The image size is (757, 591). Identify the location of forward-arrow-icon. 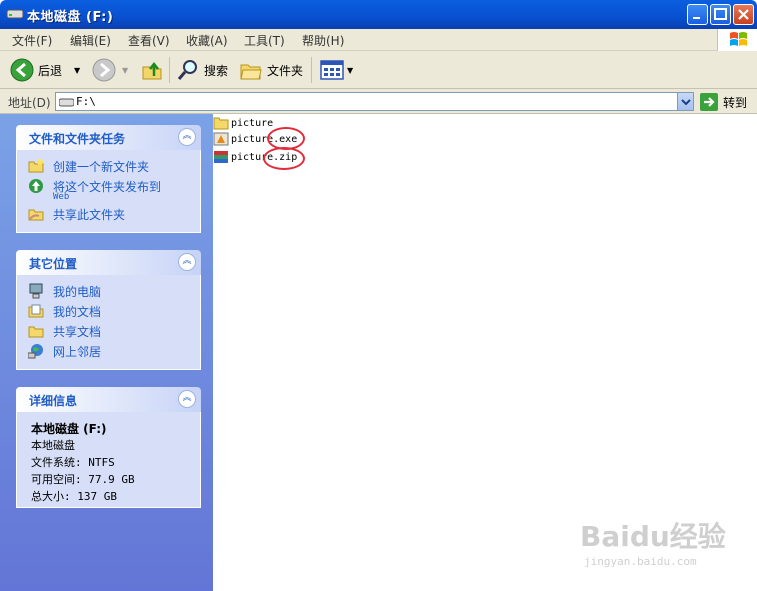
(104, 70).